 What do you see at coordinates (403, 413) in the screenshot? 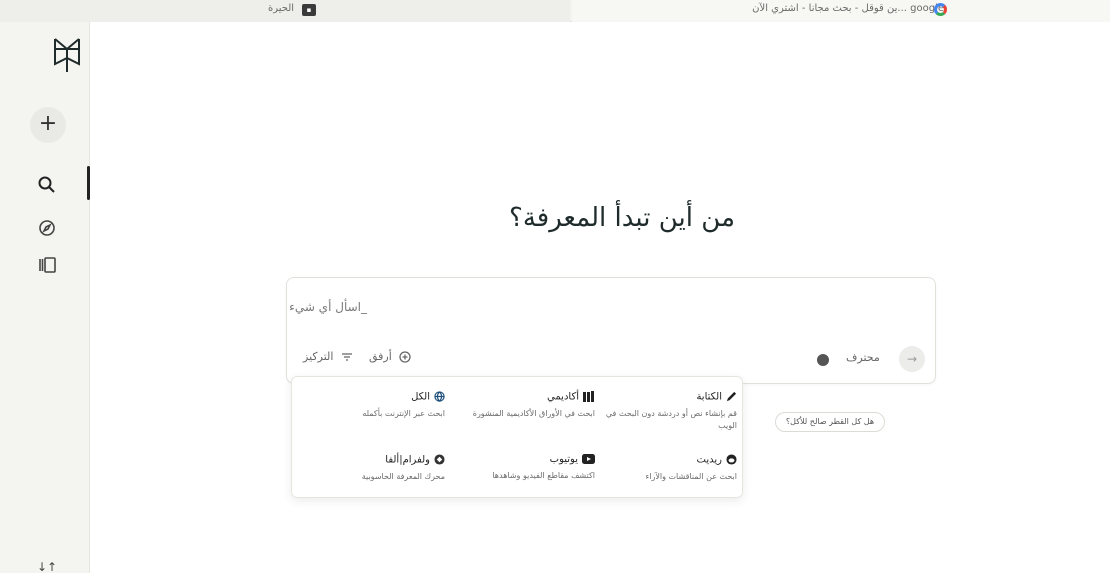
I see `focus-option-desc: ابحث عبر الإنترنت بأكمله` at bounding box center [403, 413].